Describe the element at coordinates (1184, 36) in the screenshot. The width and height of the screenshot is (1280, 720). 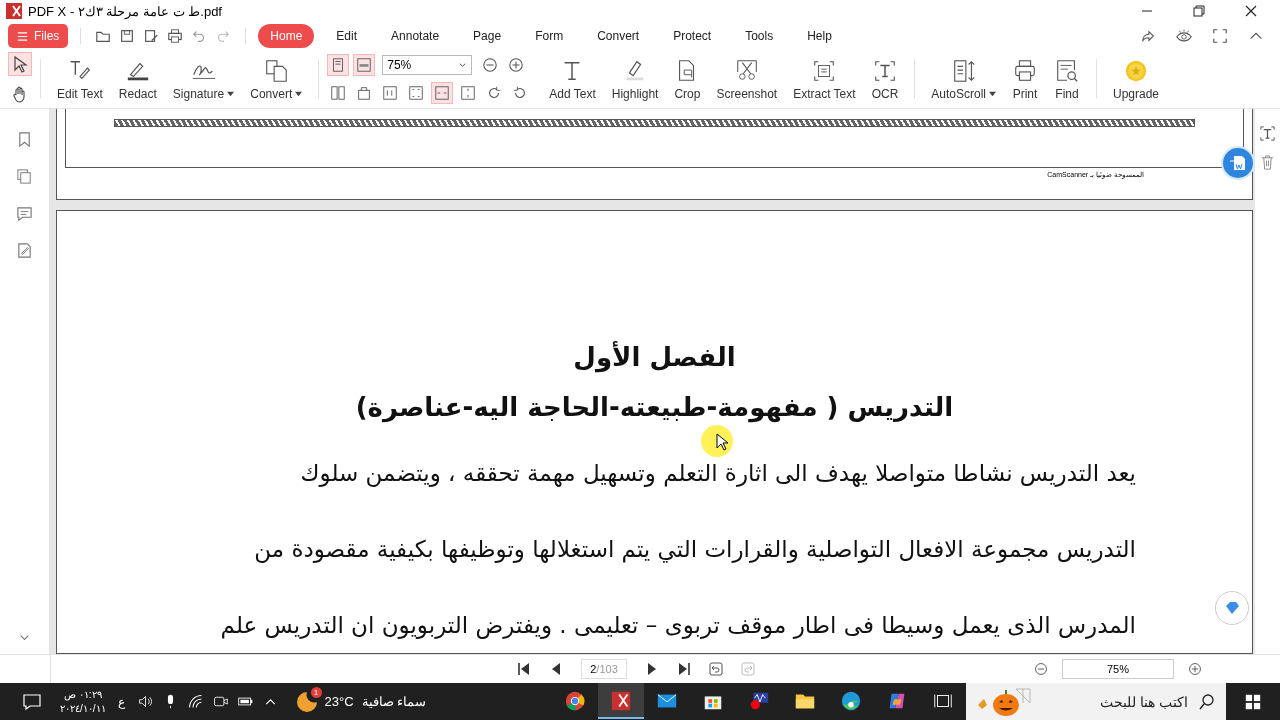
I see `eye-icon` at that location.